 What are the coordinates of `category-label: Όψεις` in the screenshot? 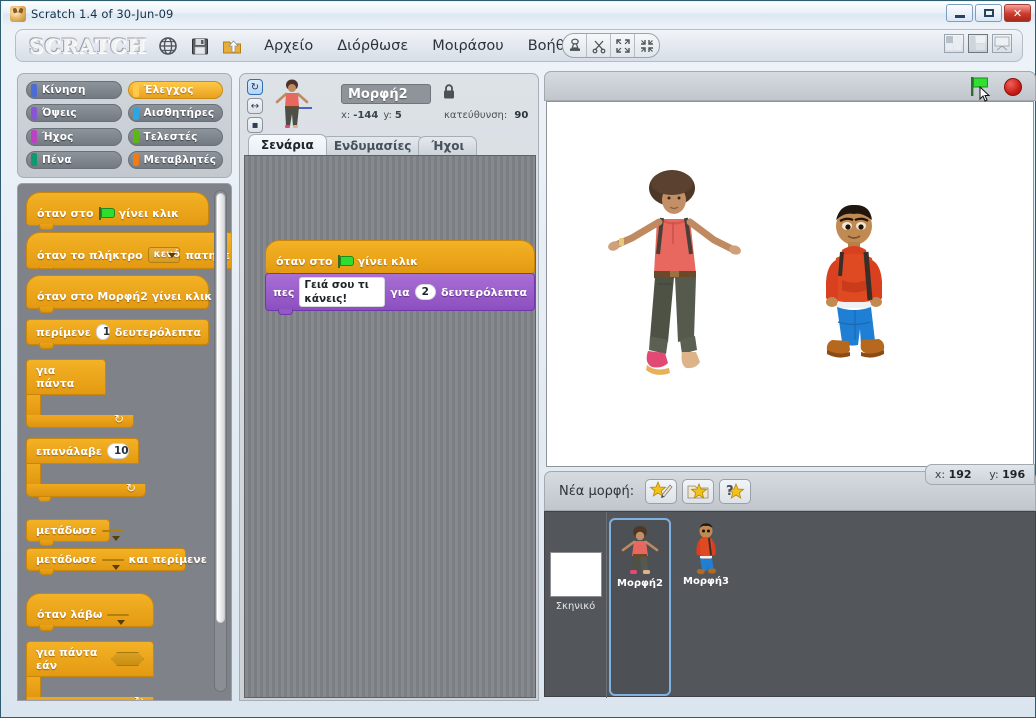 It's located at (59, 113).